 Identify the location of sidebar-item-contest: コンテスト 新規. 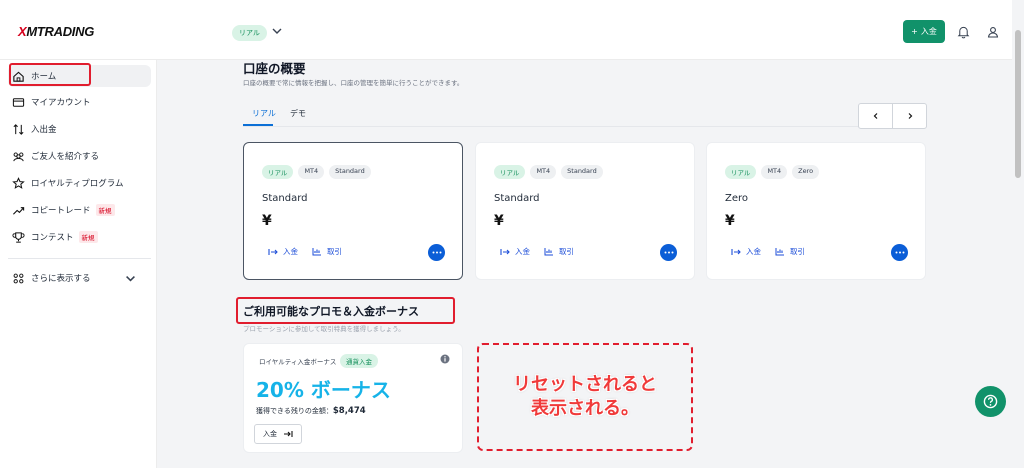
(79, 237).